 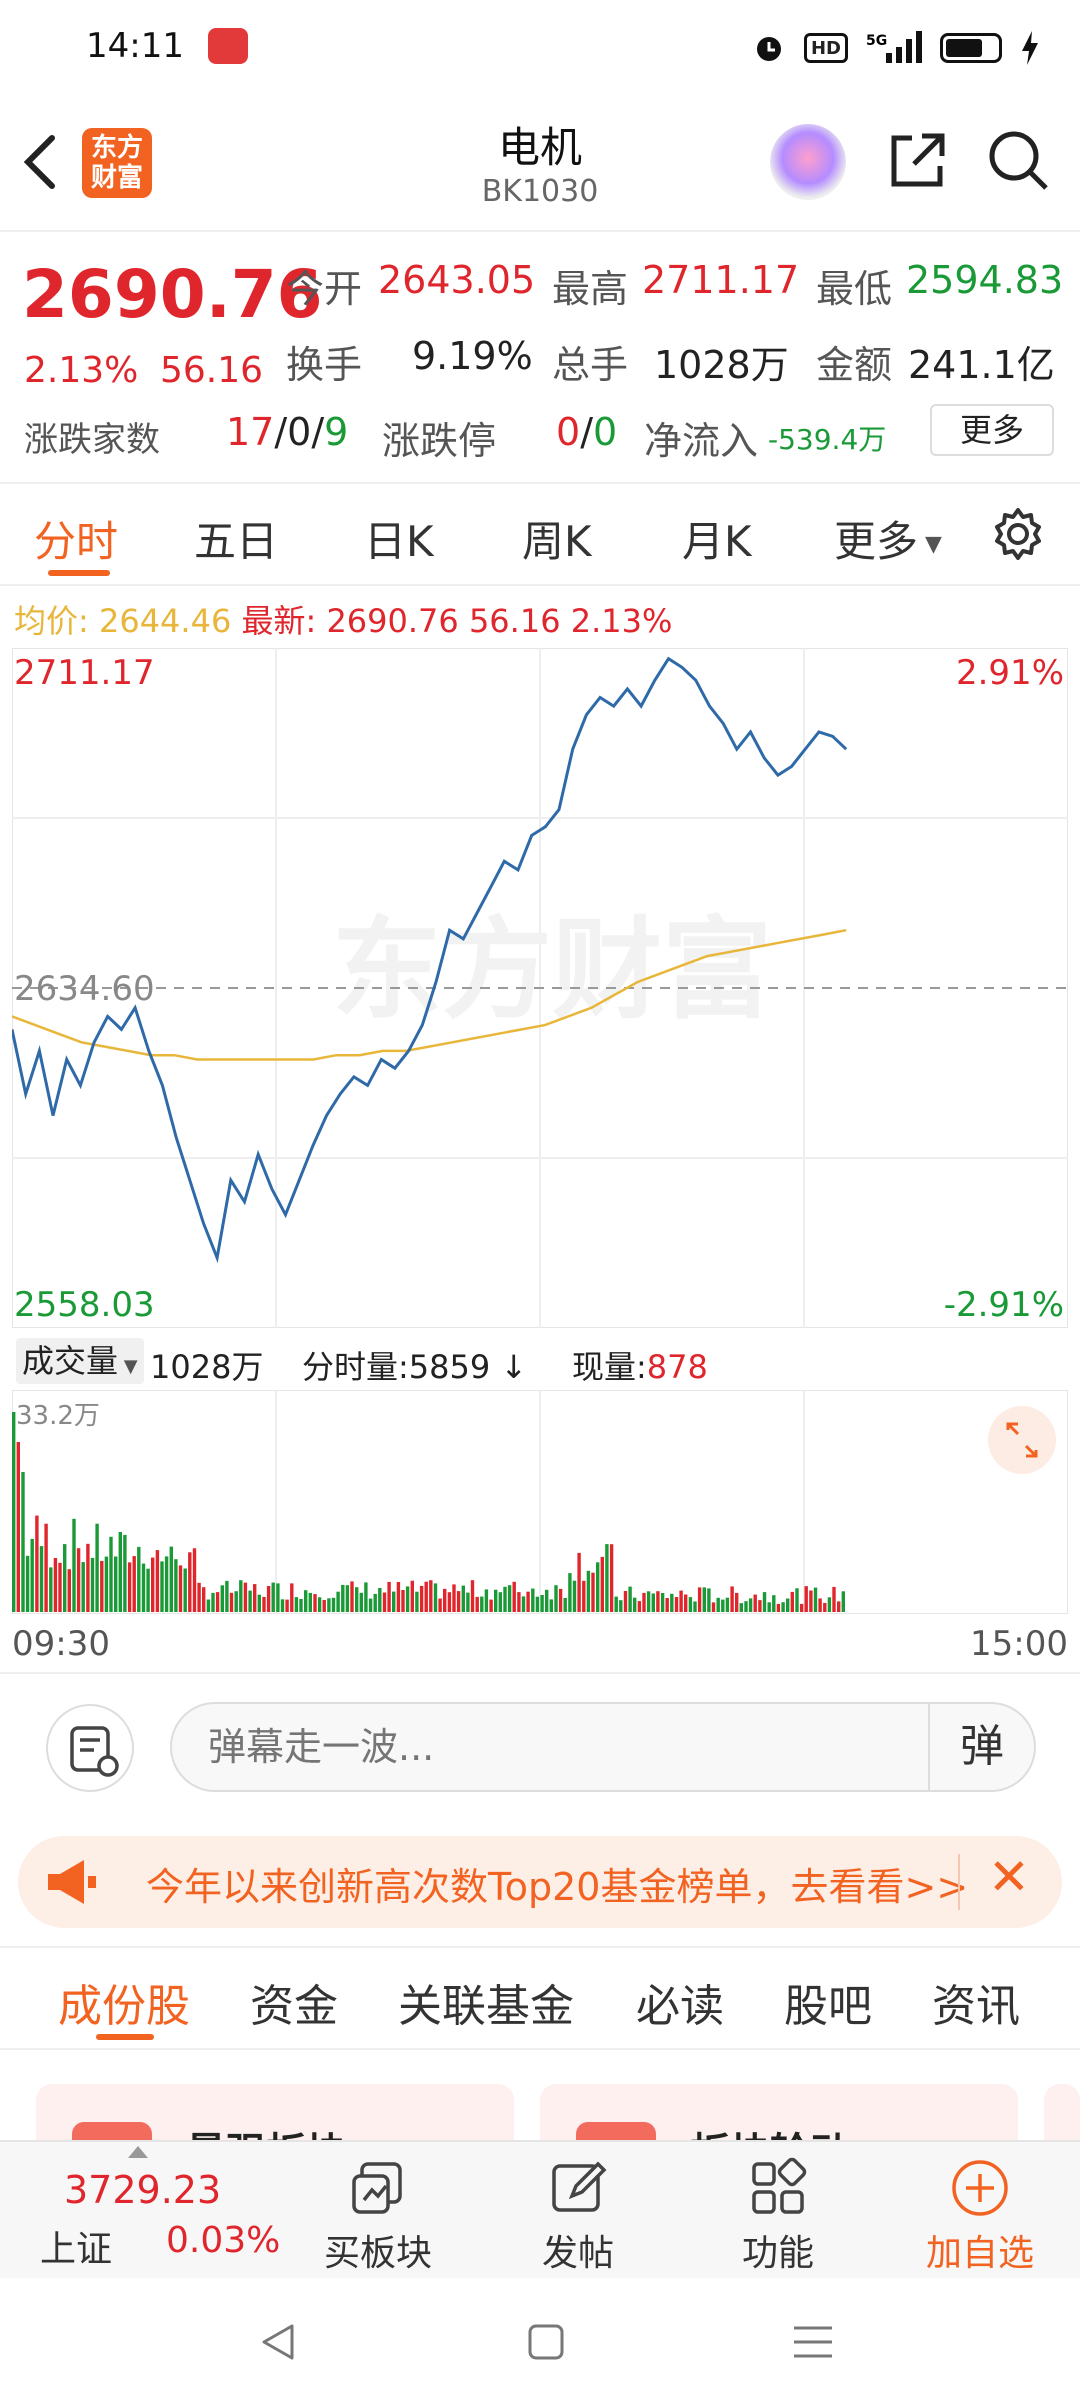 What do you see at coordinates (439, 441) in the screenshot?
I see `limit-label: 涨跌停` at bounding box center [439, 441].